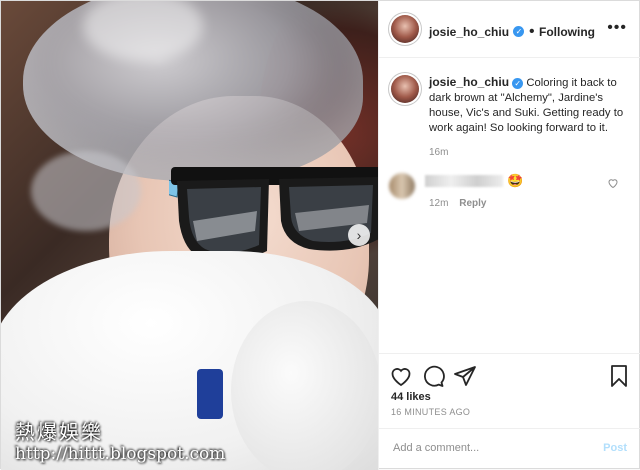 The width and height of the screenshot is (640, 470). Describe the element at coordinates (615, 448) in the screenshot. I see `post-comment-button: Post` at that location.